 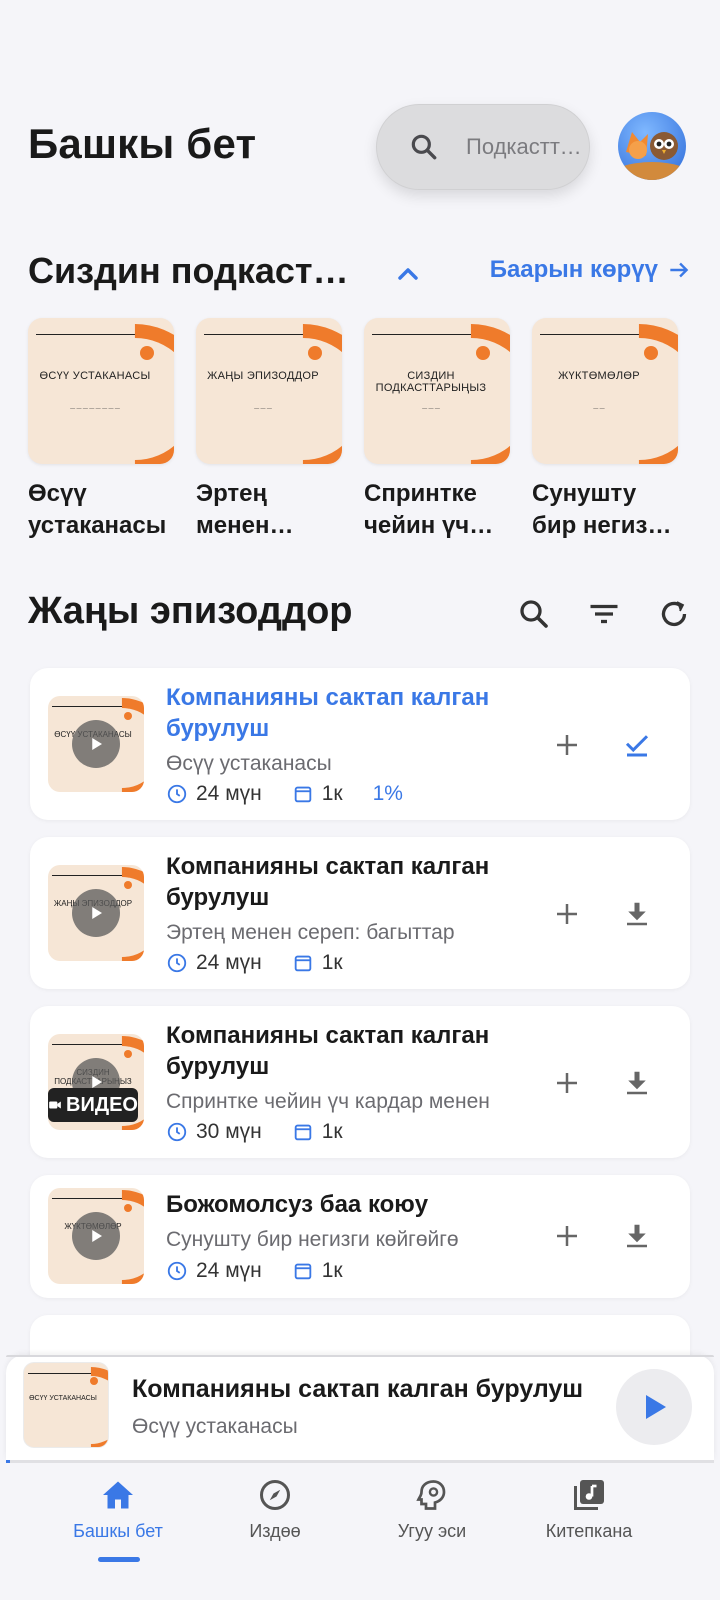 I want to click on podcasts-section-header: Сиздин подкасттарыңыз Баарын көрүү, so click(x=360, y=275).